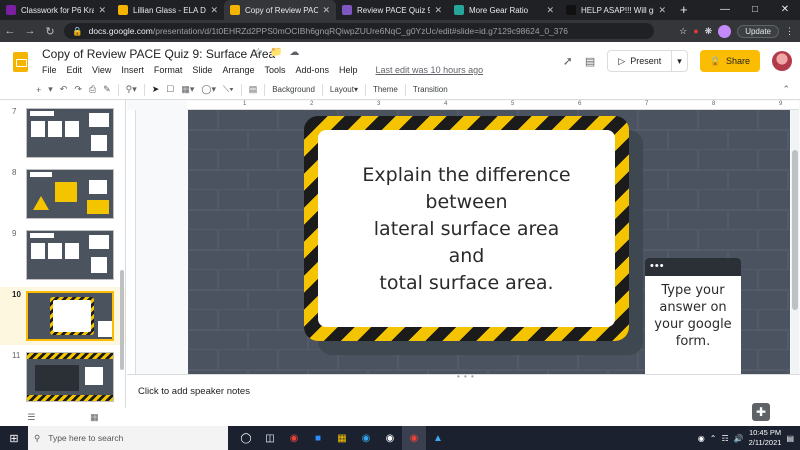 The image size is (800, 450). Describe the element at coordinates (294, 438) in the screenshot. I see `chrome-icon: ◉` at that location.